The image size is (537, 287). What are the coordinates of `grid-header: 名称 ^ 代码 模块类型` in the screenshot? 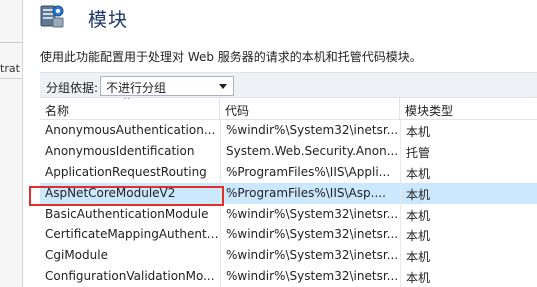 It's located at (288, 109).